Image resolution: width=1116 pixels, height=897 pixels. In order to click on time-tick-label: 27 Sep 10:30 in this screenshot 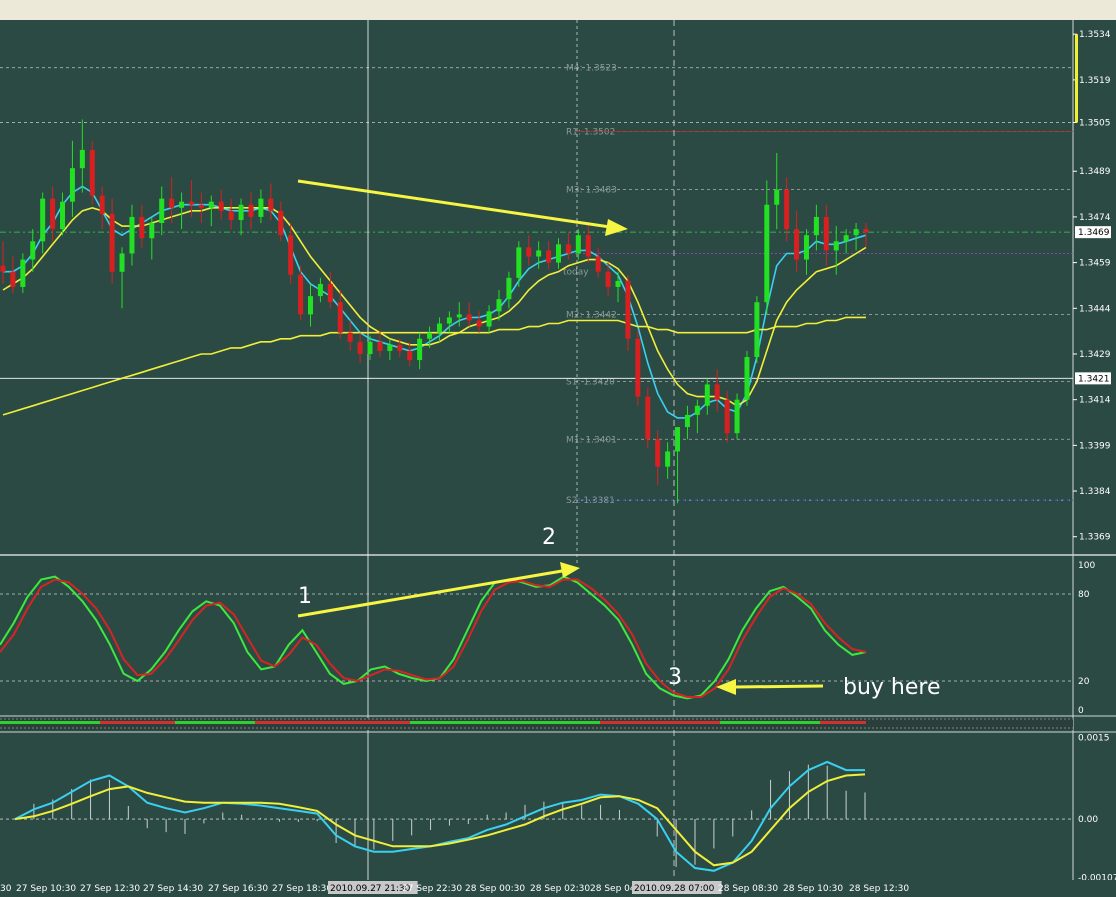, I will do `click(46, 889)`.